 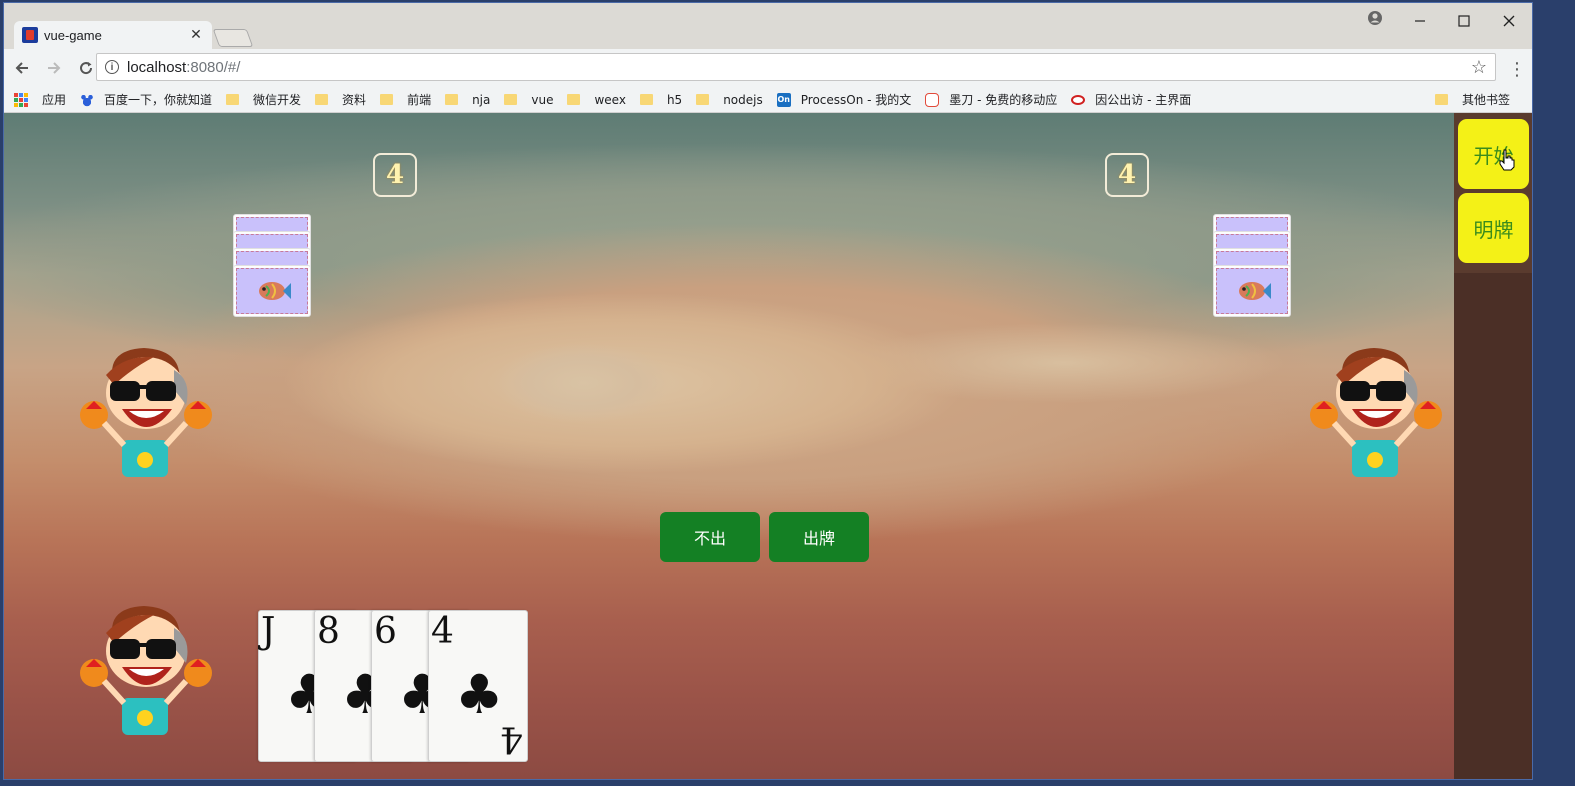 I want to click on bookmark-modao: 墨刀 - 免费的移动应, so click(x=991, y=99).